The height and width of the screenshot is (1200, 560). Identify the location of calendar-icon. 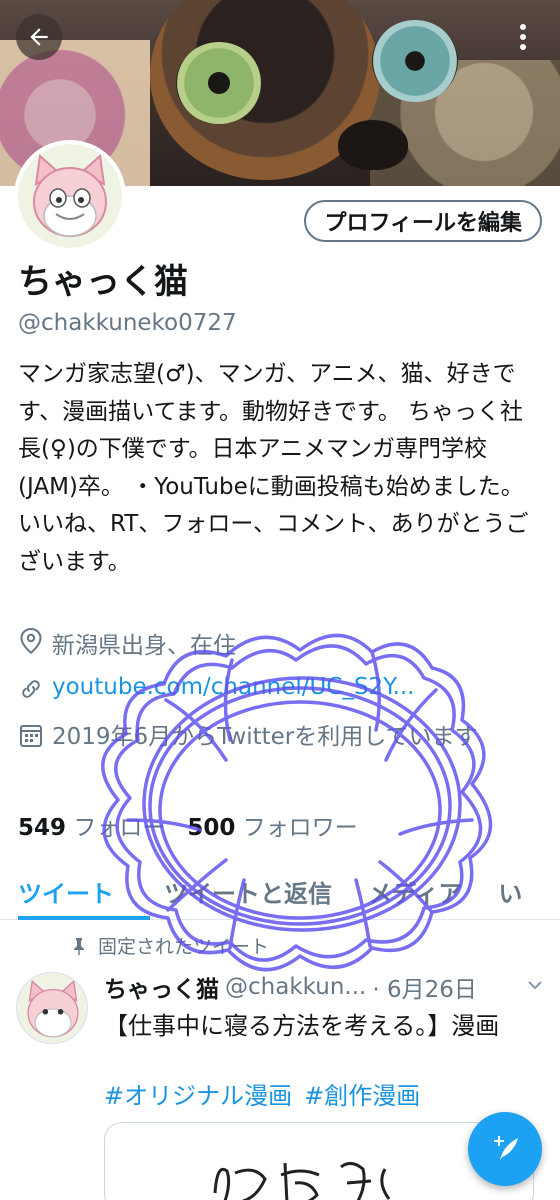
(31, 735).